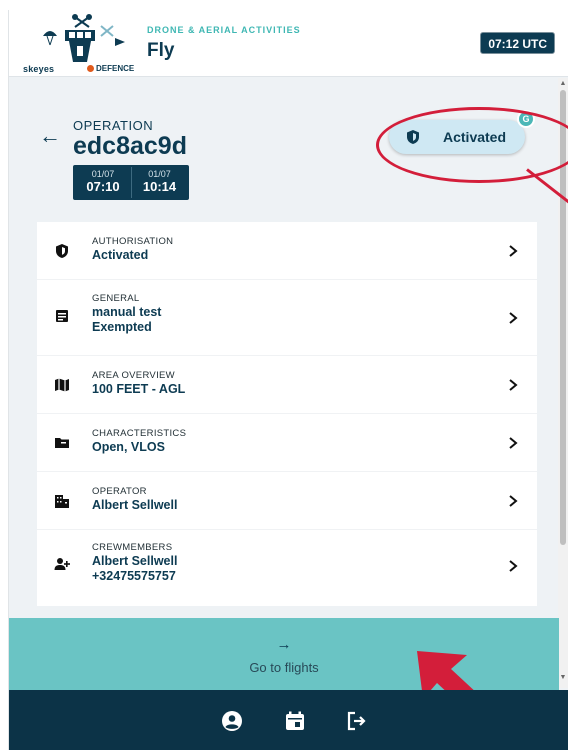 The image size is (574, 750). I want to click on row-characteristics: CHARACTERISTICS Open, VLOS, so click(287, 443).